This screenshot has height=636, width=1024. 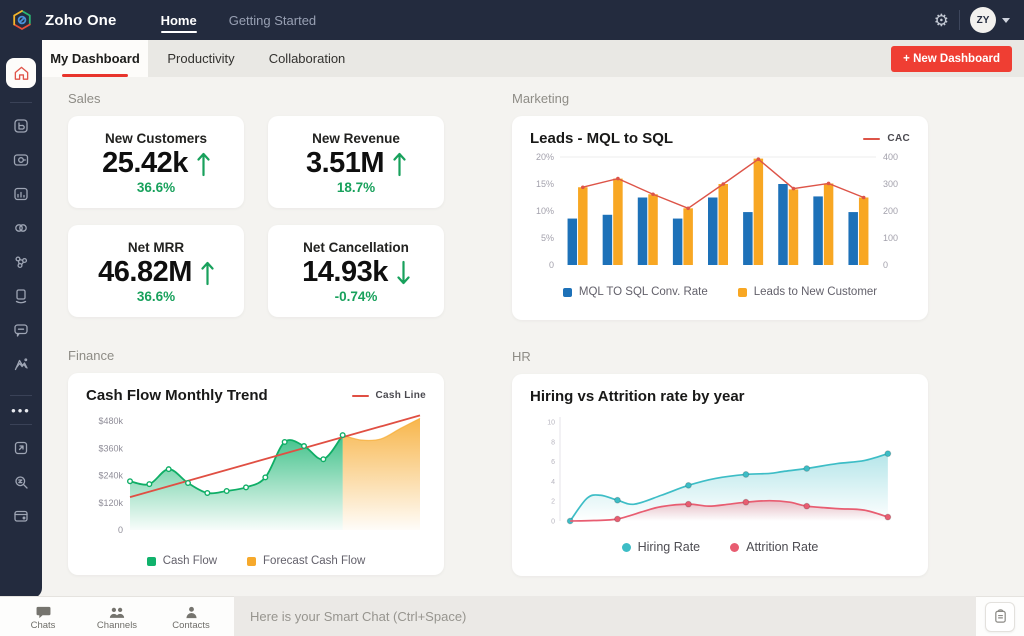 What do you see at coordinates (807, 292) in the screenshot?
I see `legend-leads-to-new-customer: Leads to New Customer` at bounding box center [807, 292].